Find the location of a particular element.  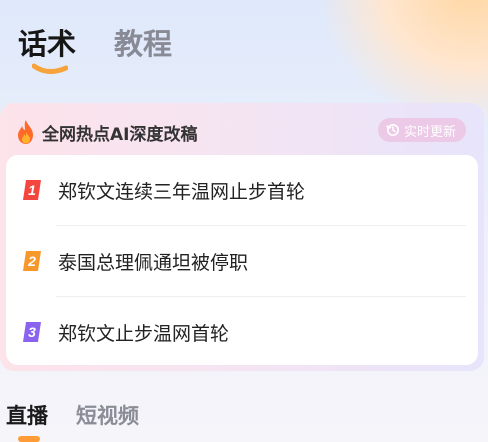

rank-badge-2-number: 2 is located at coordinates (31, 261).